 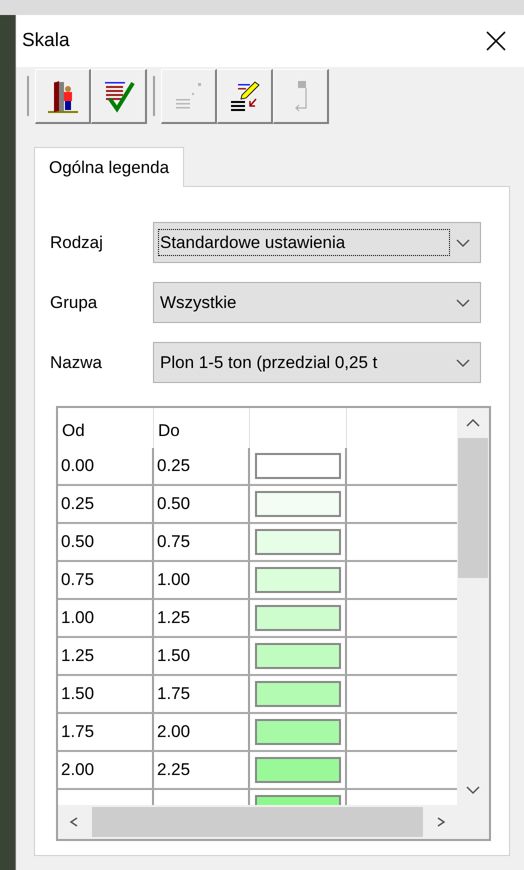 What do you see at coordinates (473, 423) in the screenshot?
I see `chevron-up-icon` at bounding box center [473, 423].